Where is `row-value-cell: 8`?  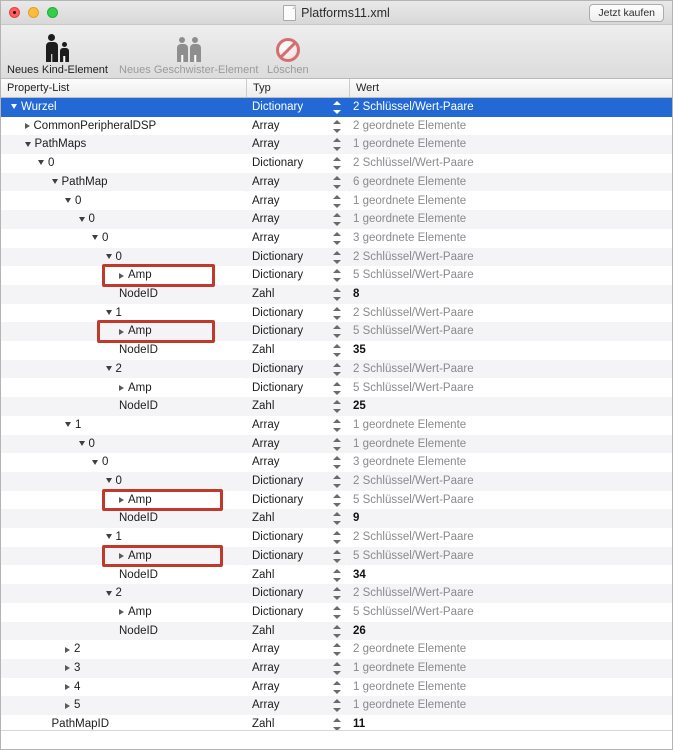
row-value-cell: 8 is located at coordinates (356, 294).